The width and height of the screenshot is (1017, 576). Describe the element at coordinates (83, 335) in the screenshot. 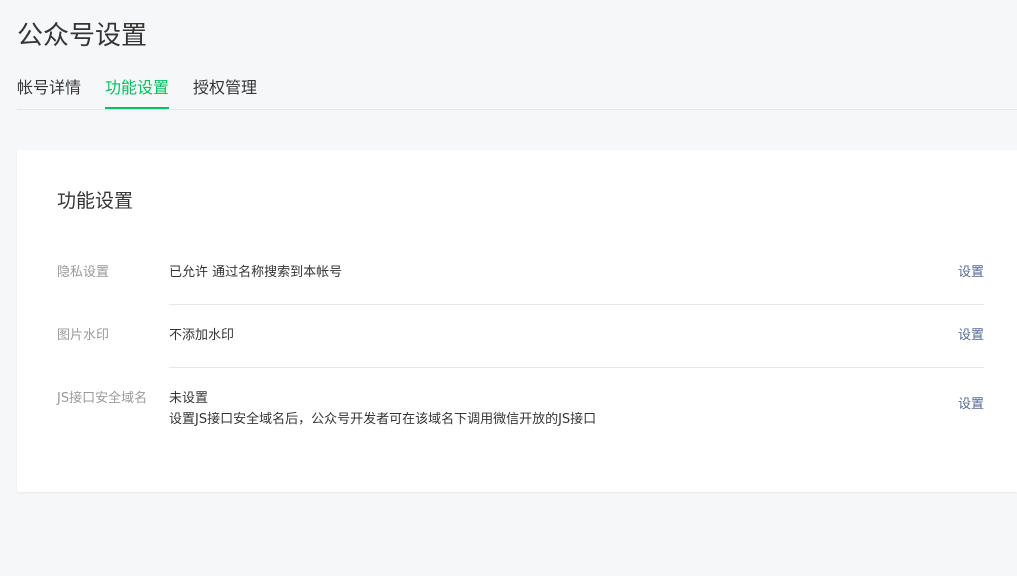

I see `row-label: 图片水印` at that location.